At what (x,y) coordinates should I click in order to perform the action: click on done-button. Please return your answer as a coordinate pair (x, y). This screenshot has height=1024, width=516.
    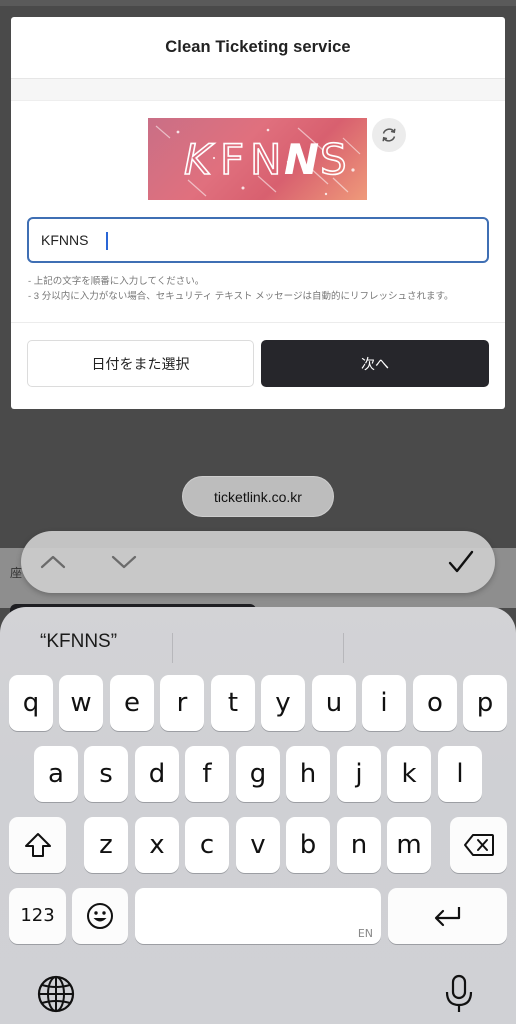
    Looking at the image, I should click on (461, 562).